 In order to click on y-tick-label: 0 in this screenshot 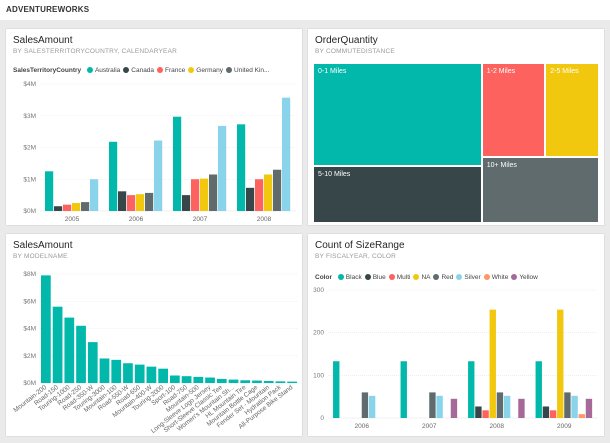, I will do `click(322, 418)`.